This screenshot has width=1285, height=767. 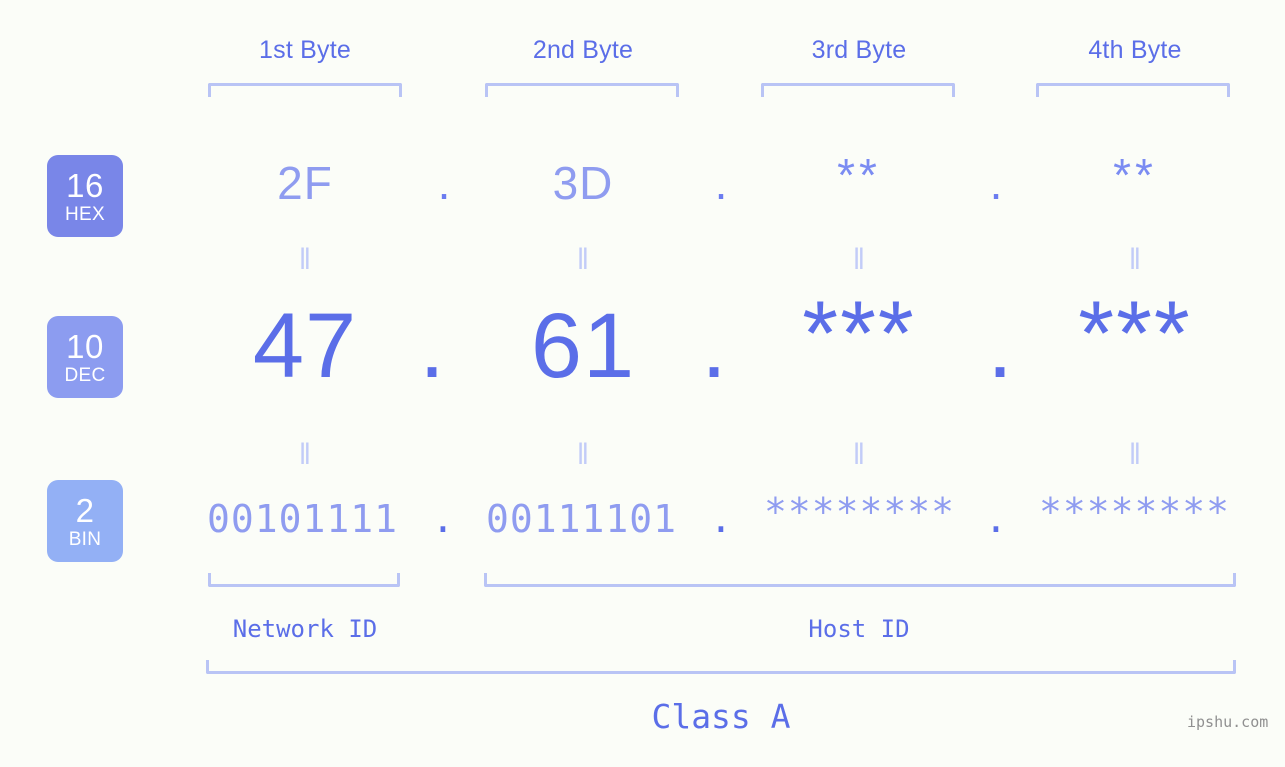 I want to click on equality-connector-dec-bin-3: ‖, so click(x=859, y=454).